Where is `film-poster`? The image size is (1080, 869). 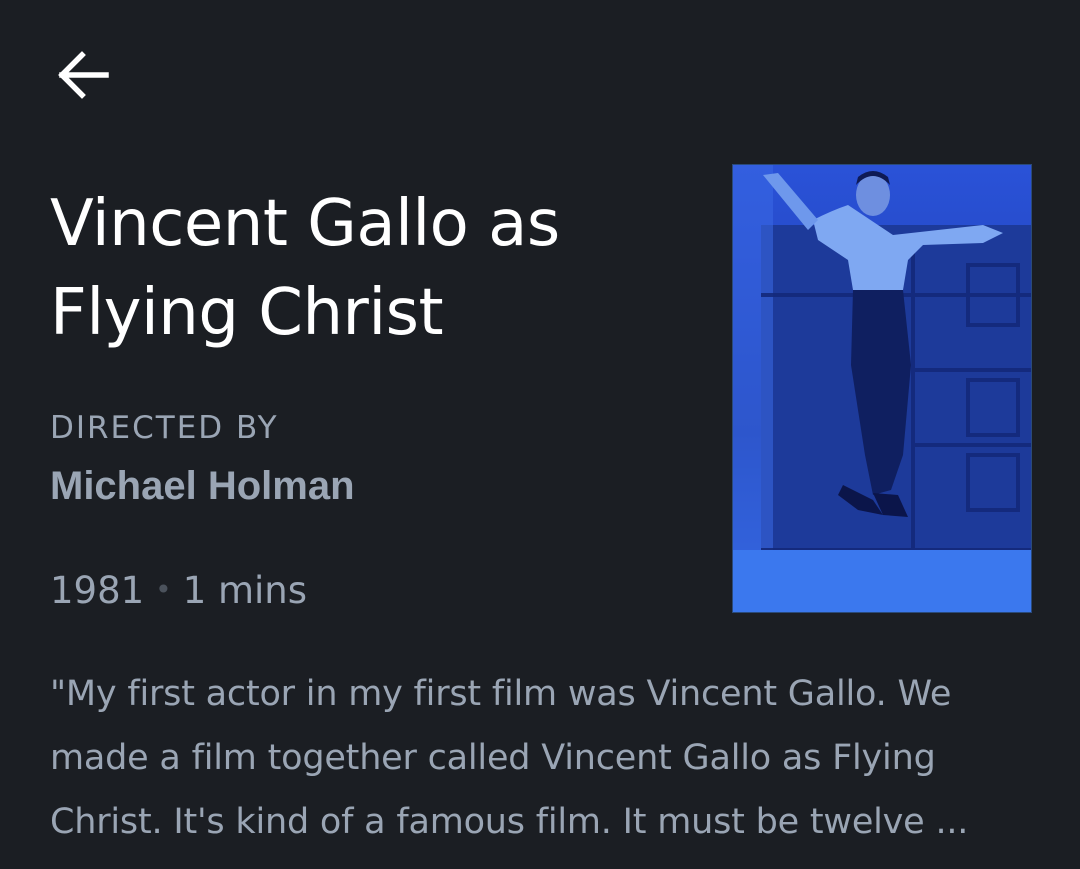 film-poster is located at coordinates (882, 388).